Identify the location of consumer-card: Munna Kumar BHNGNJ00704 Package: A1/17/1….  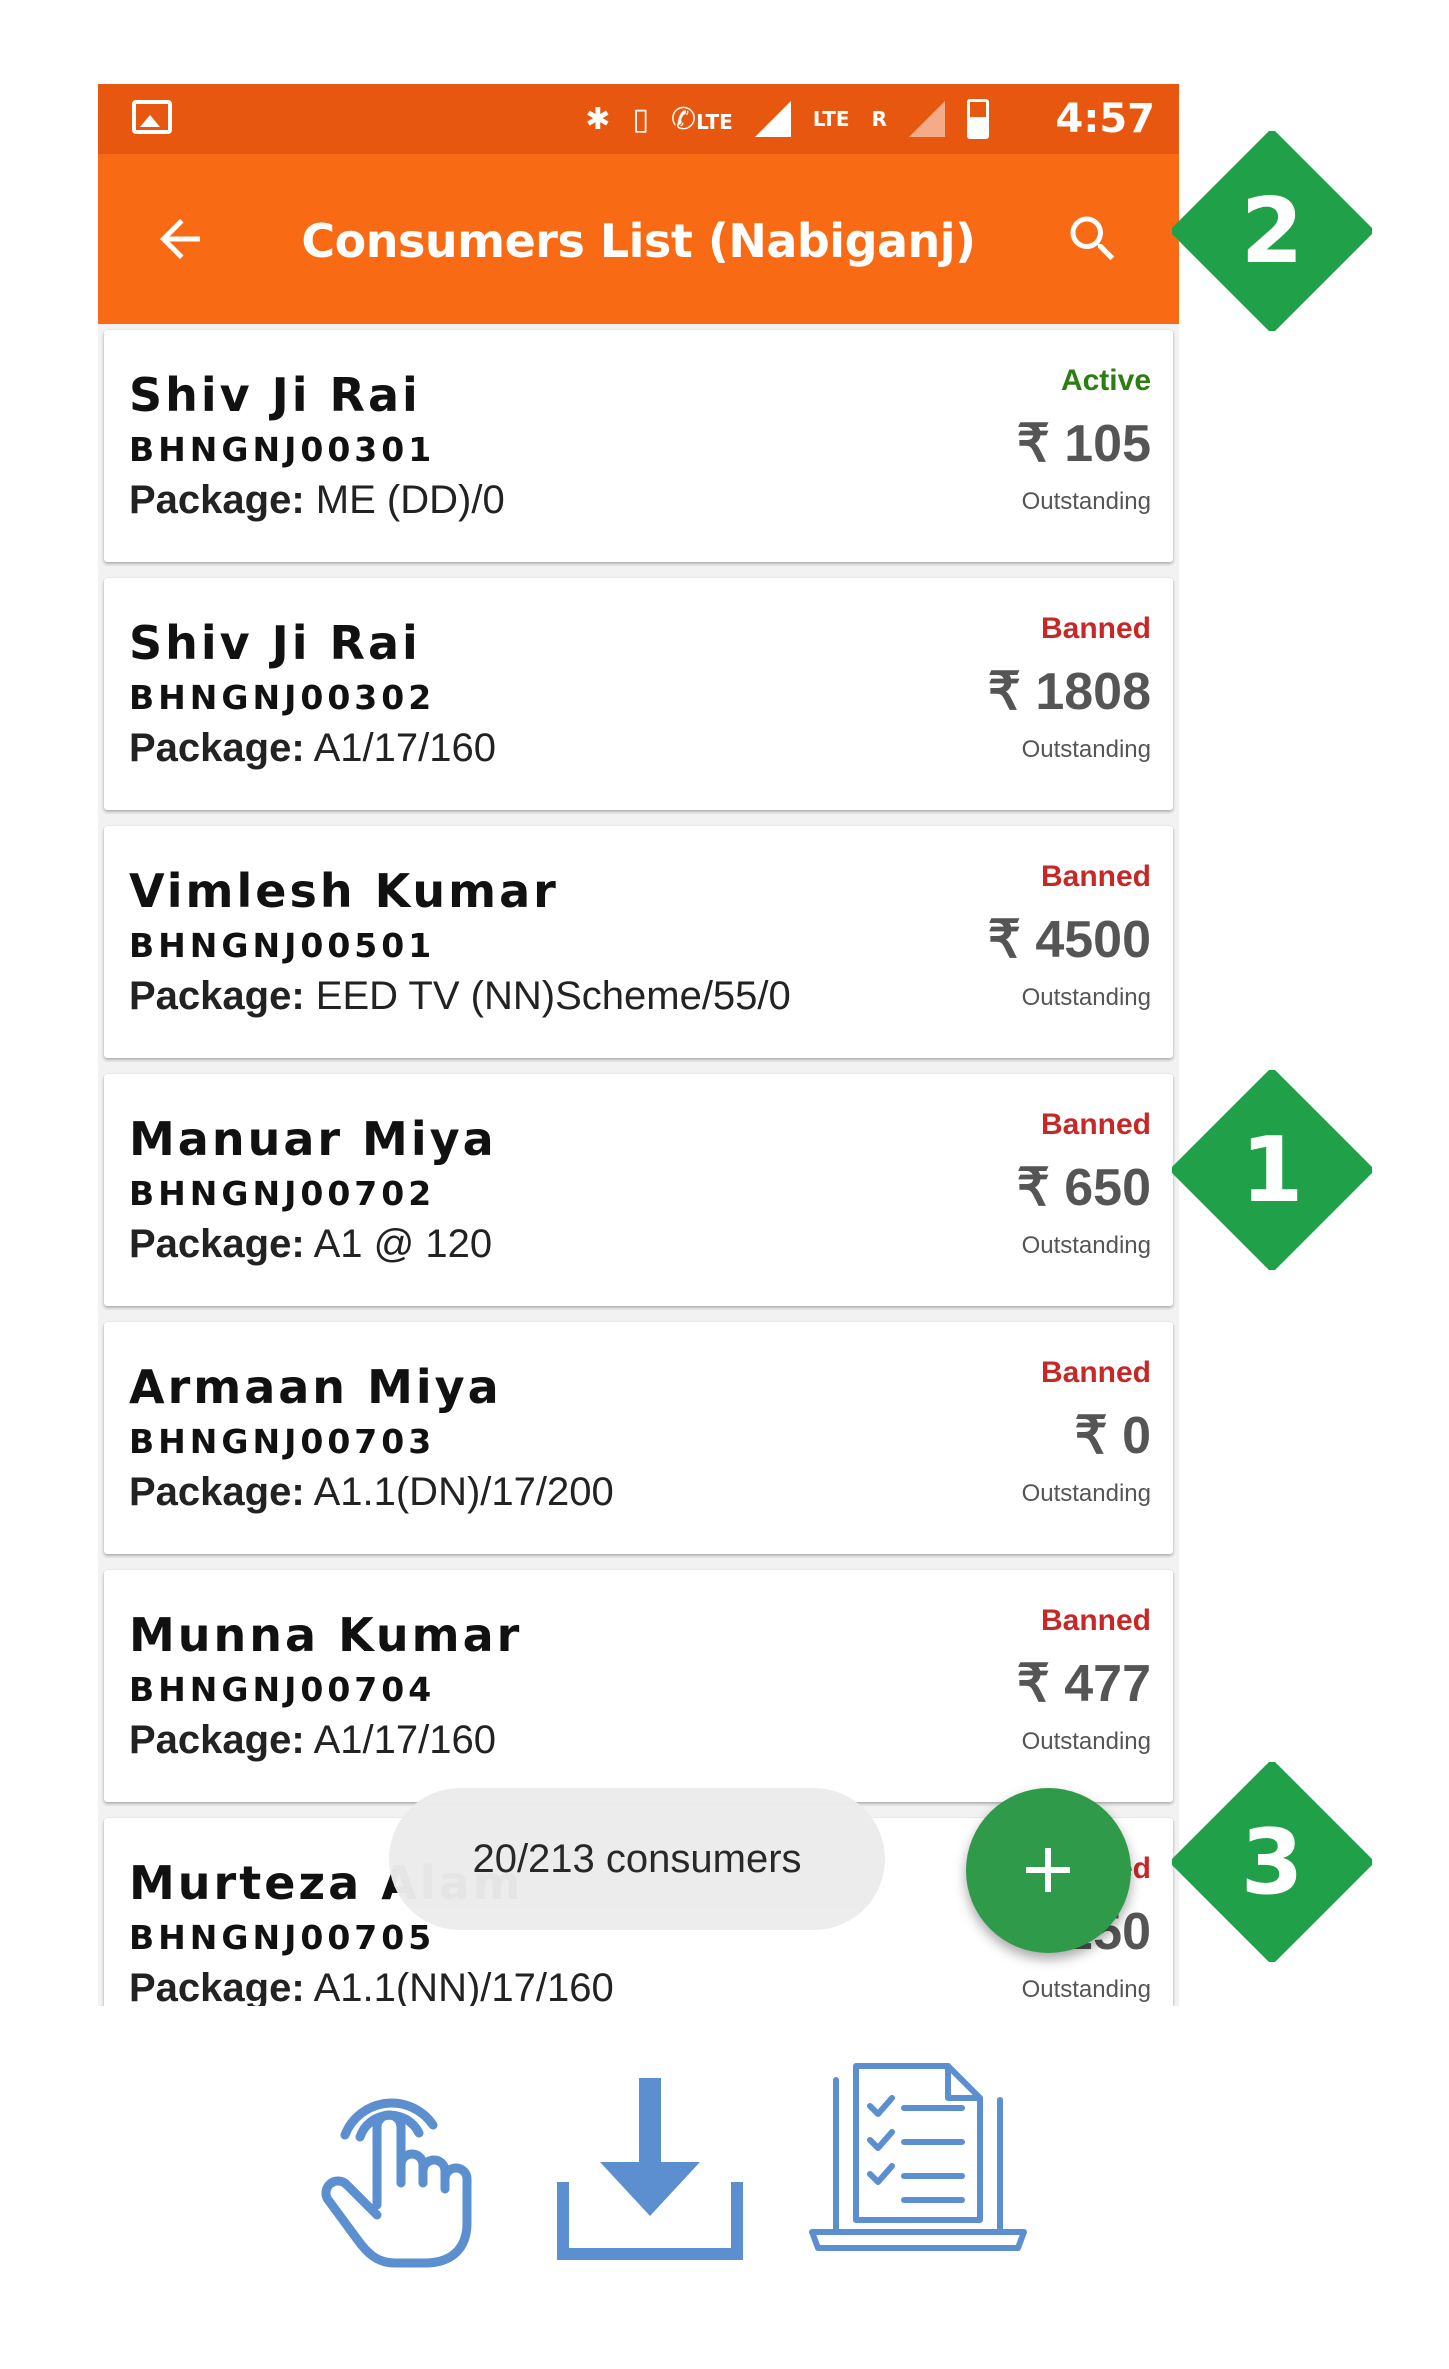
(638, 1686).